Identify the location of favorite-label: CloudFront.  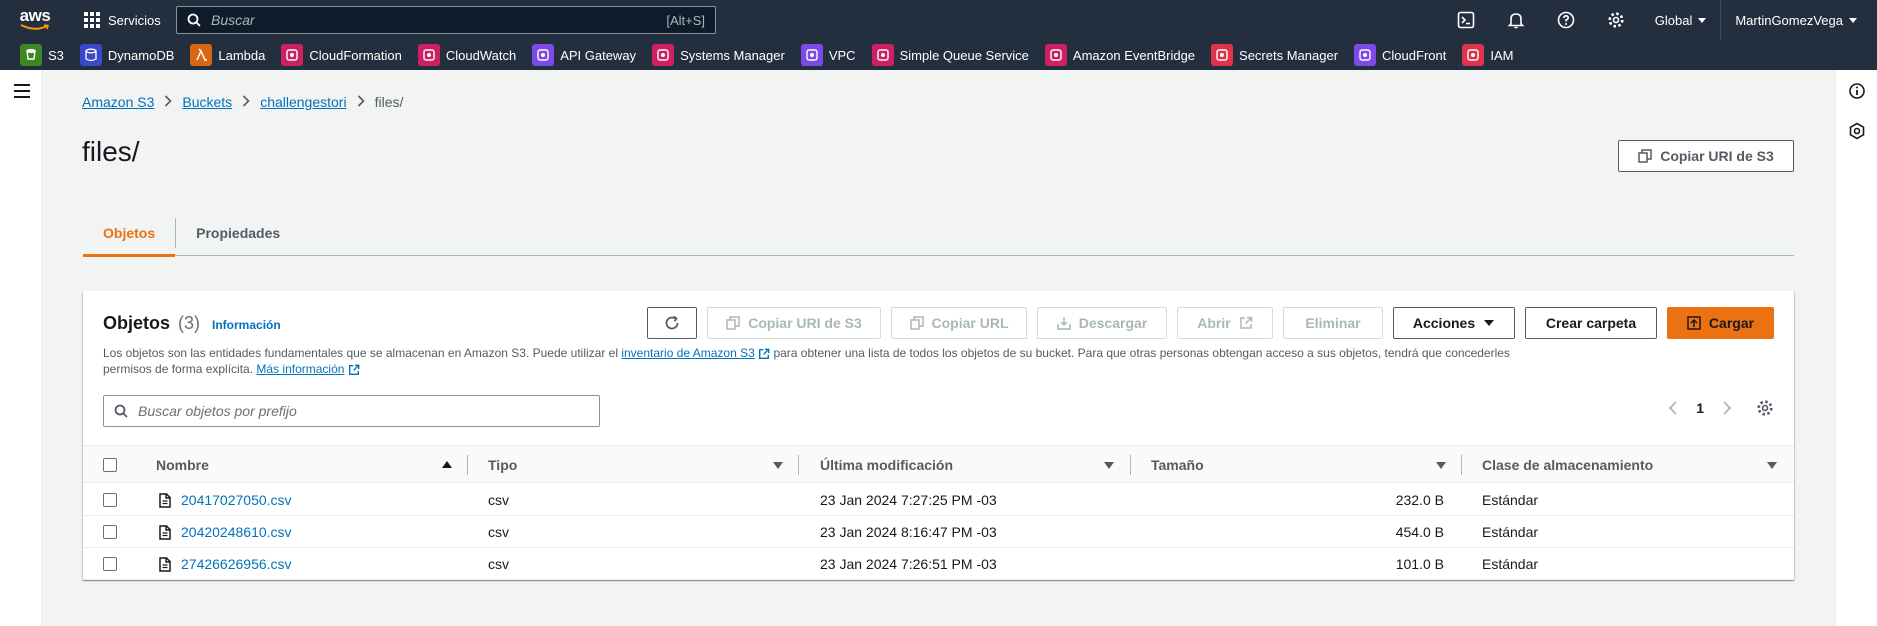
(1414, 55).